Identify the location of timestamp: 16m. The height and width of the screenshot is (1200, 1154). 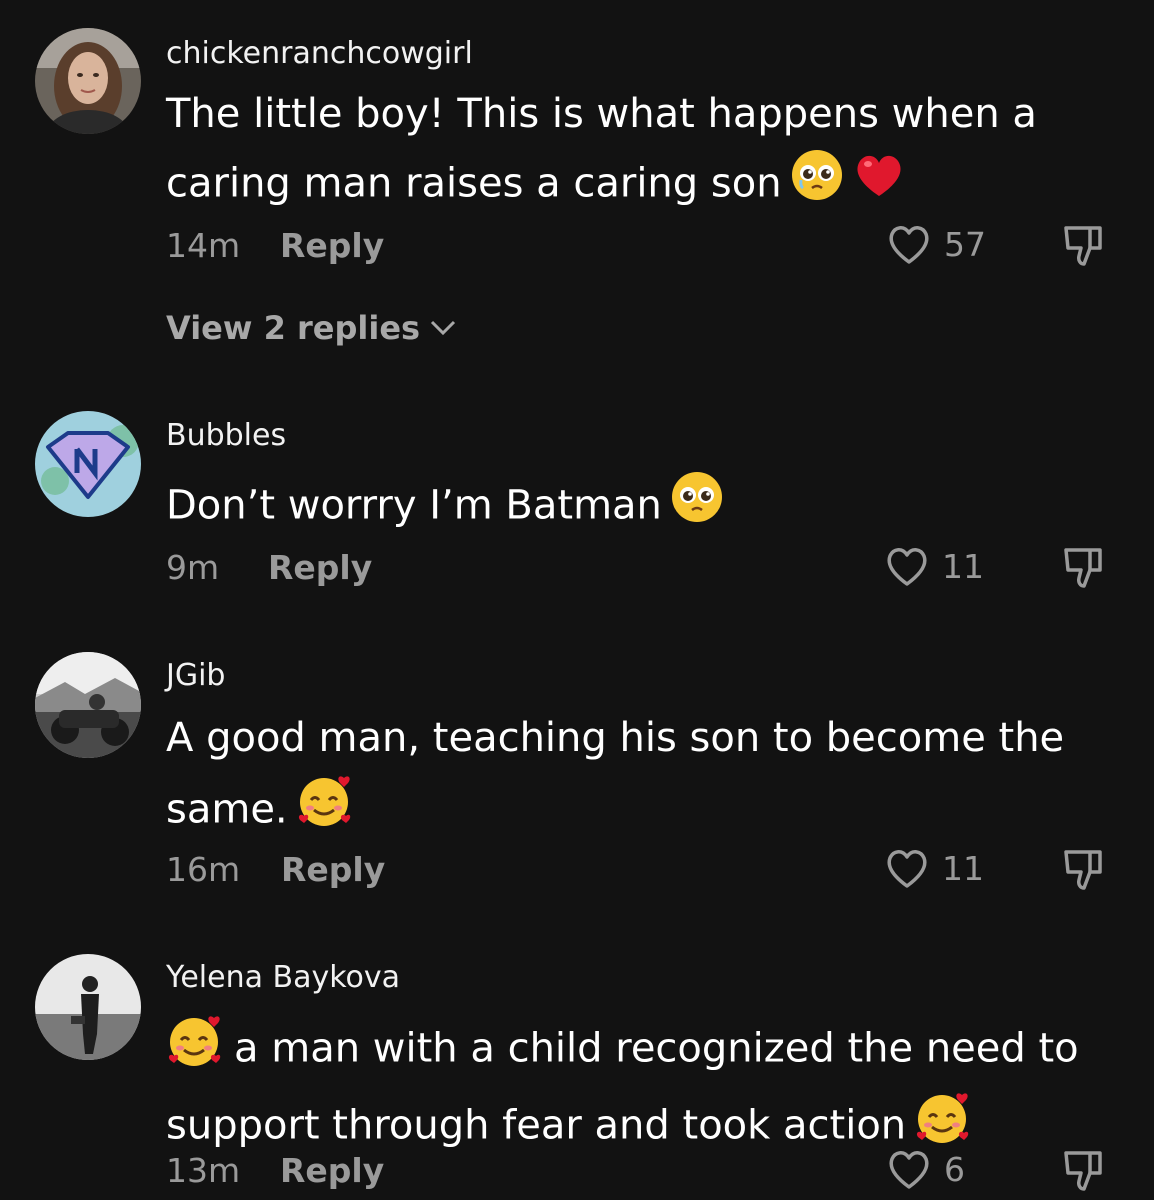
(203, 869).